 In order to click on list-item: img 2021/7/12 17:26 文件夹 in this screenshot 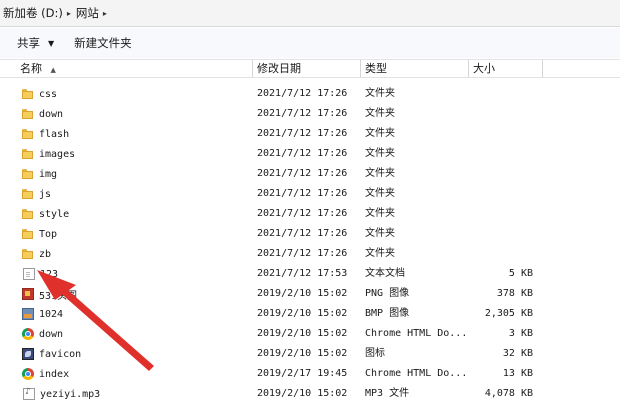, I will do `click(310, 174)`.